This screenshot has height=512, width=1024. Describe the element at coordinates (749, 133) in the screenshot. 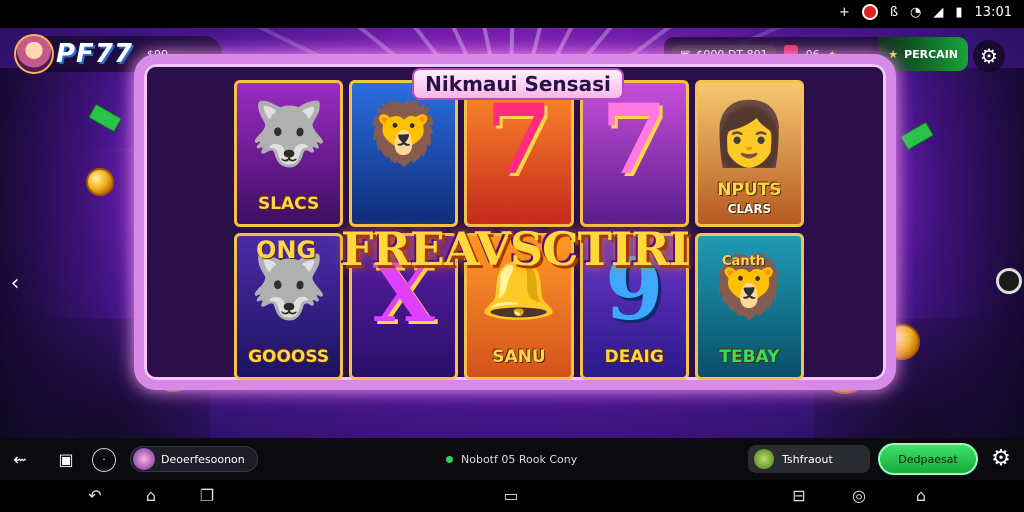

I see `woman-symbol-icon: 👩` at that location.